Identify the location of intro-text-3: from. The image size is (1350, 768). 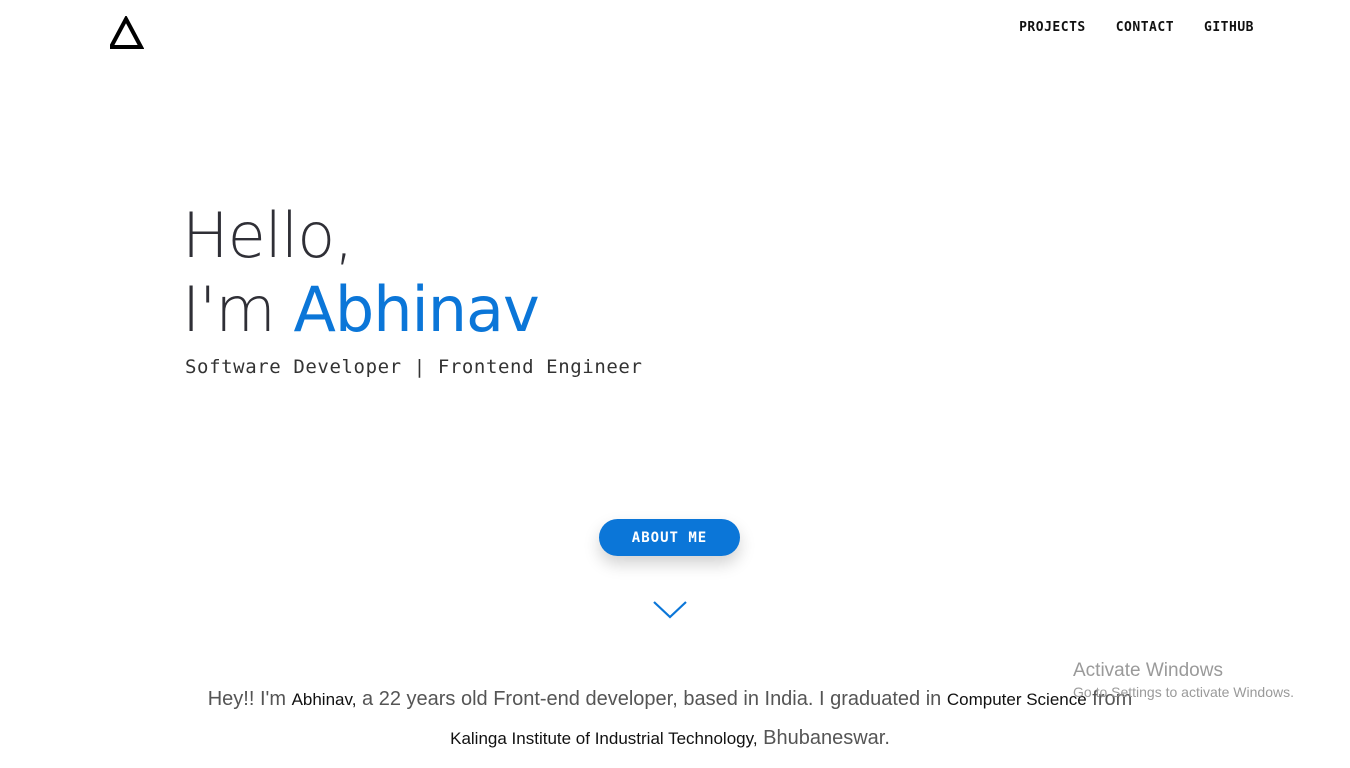
(1109, 699).